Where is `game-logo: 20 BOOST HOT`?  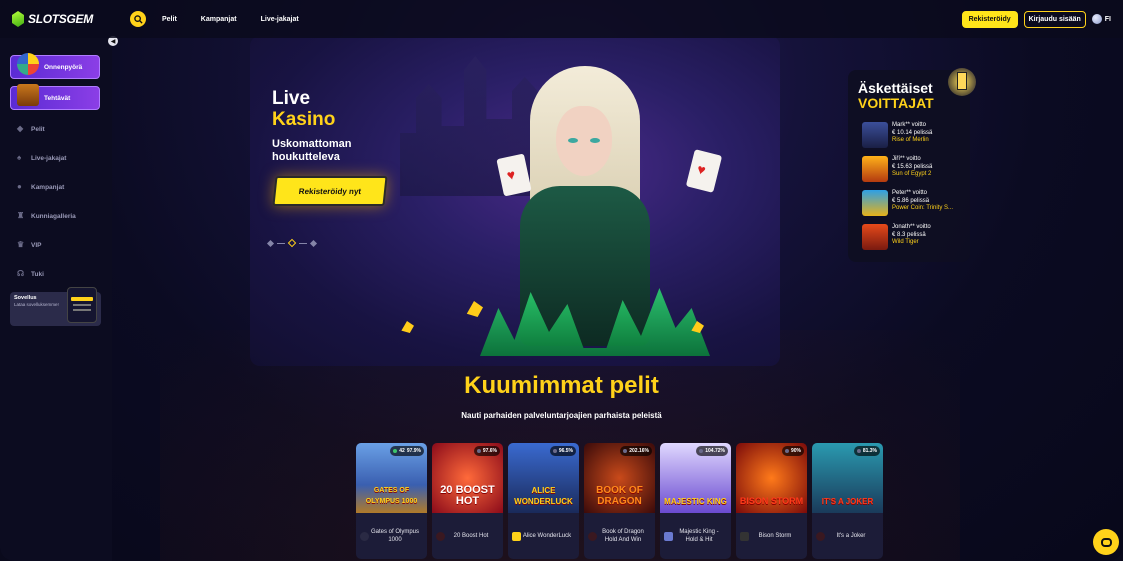 game-logo: 20 BOOST HOT is located at coordinates (467, 495).